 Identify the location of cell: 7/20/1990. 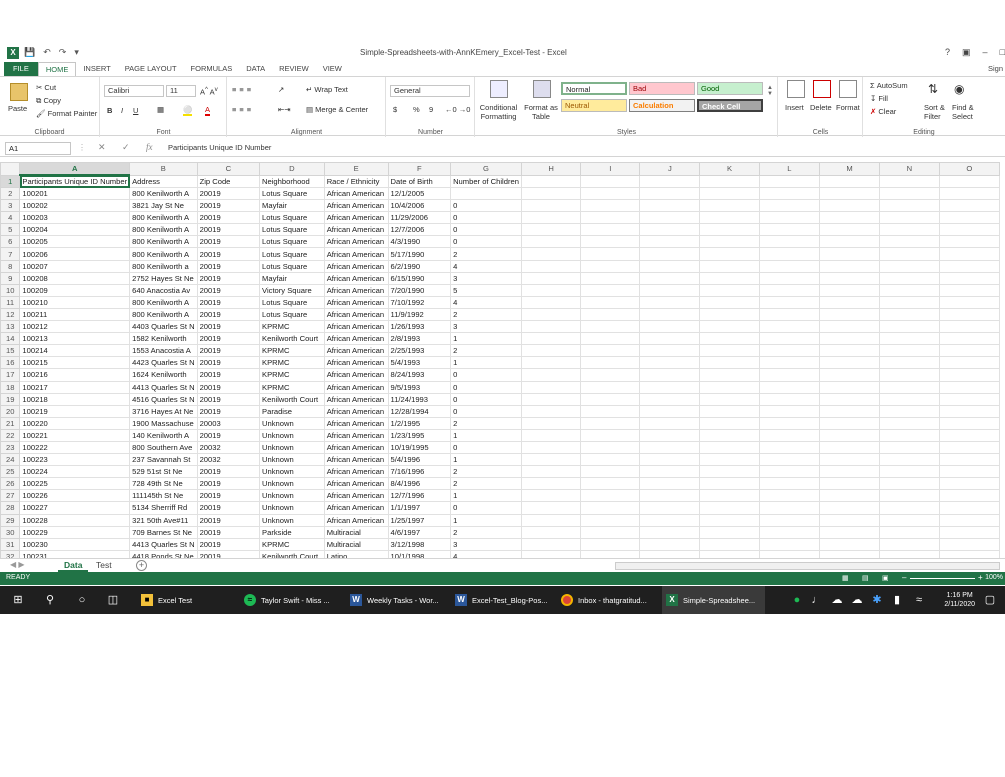
(419, 290).